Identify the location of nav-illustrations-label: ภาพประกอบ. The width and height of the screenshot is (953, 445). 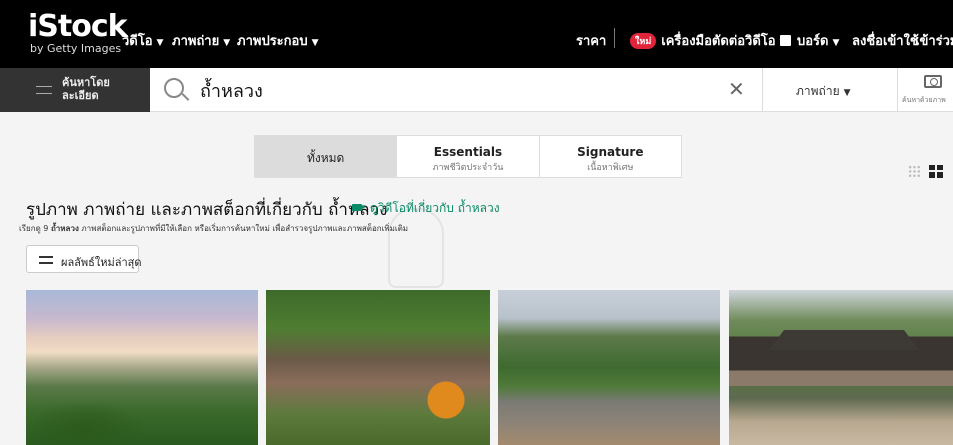
(272, 41).